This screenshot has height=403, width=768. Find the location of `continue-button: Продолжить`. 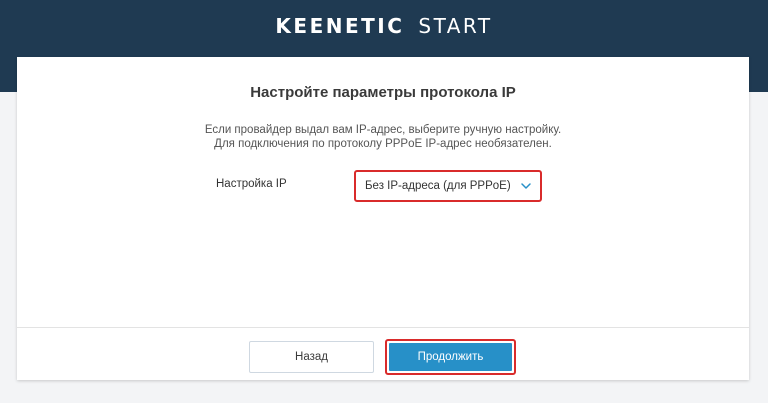

continue-button: Продолжить is located at coordinates (450, 357).